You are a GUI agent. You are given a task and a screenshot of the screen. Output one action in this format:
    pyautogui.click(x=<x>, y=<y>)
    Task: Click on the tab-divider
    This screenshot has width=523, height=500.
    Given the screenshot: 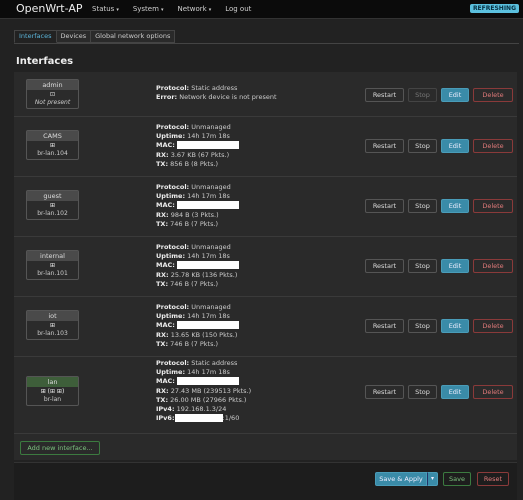 What is the action you would take?
    pyautogui.click(x=266, y=43)
    